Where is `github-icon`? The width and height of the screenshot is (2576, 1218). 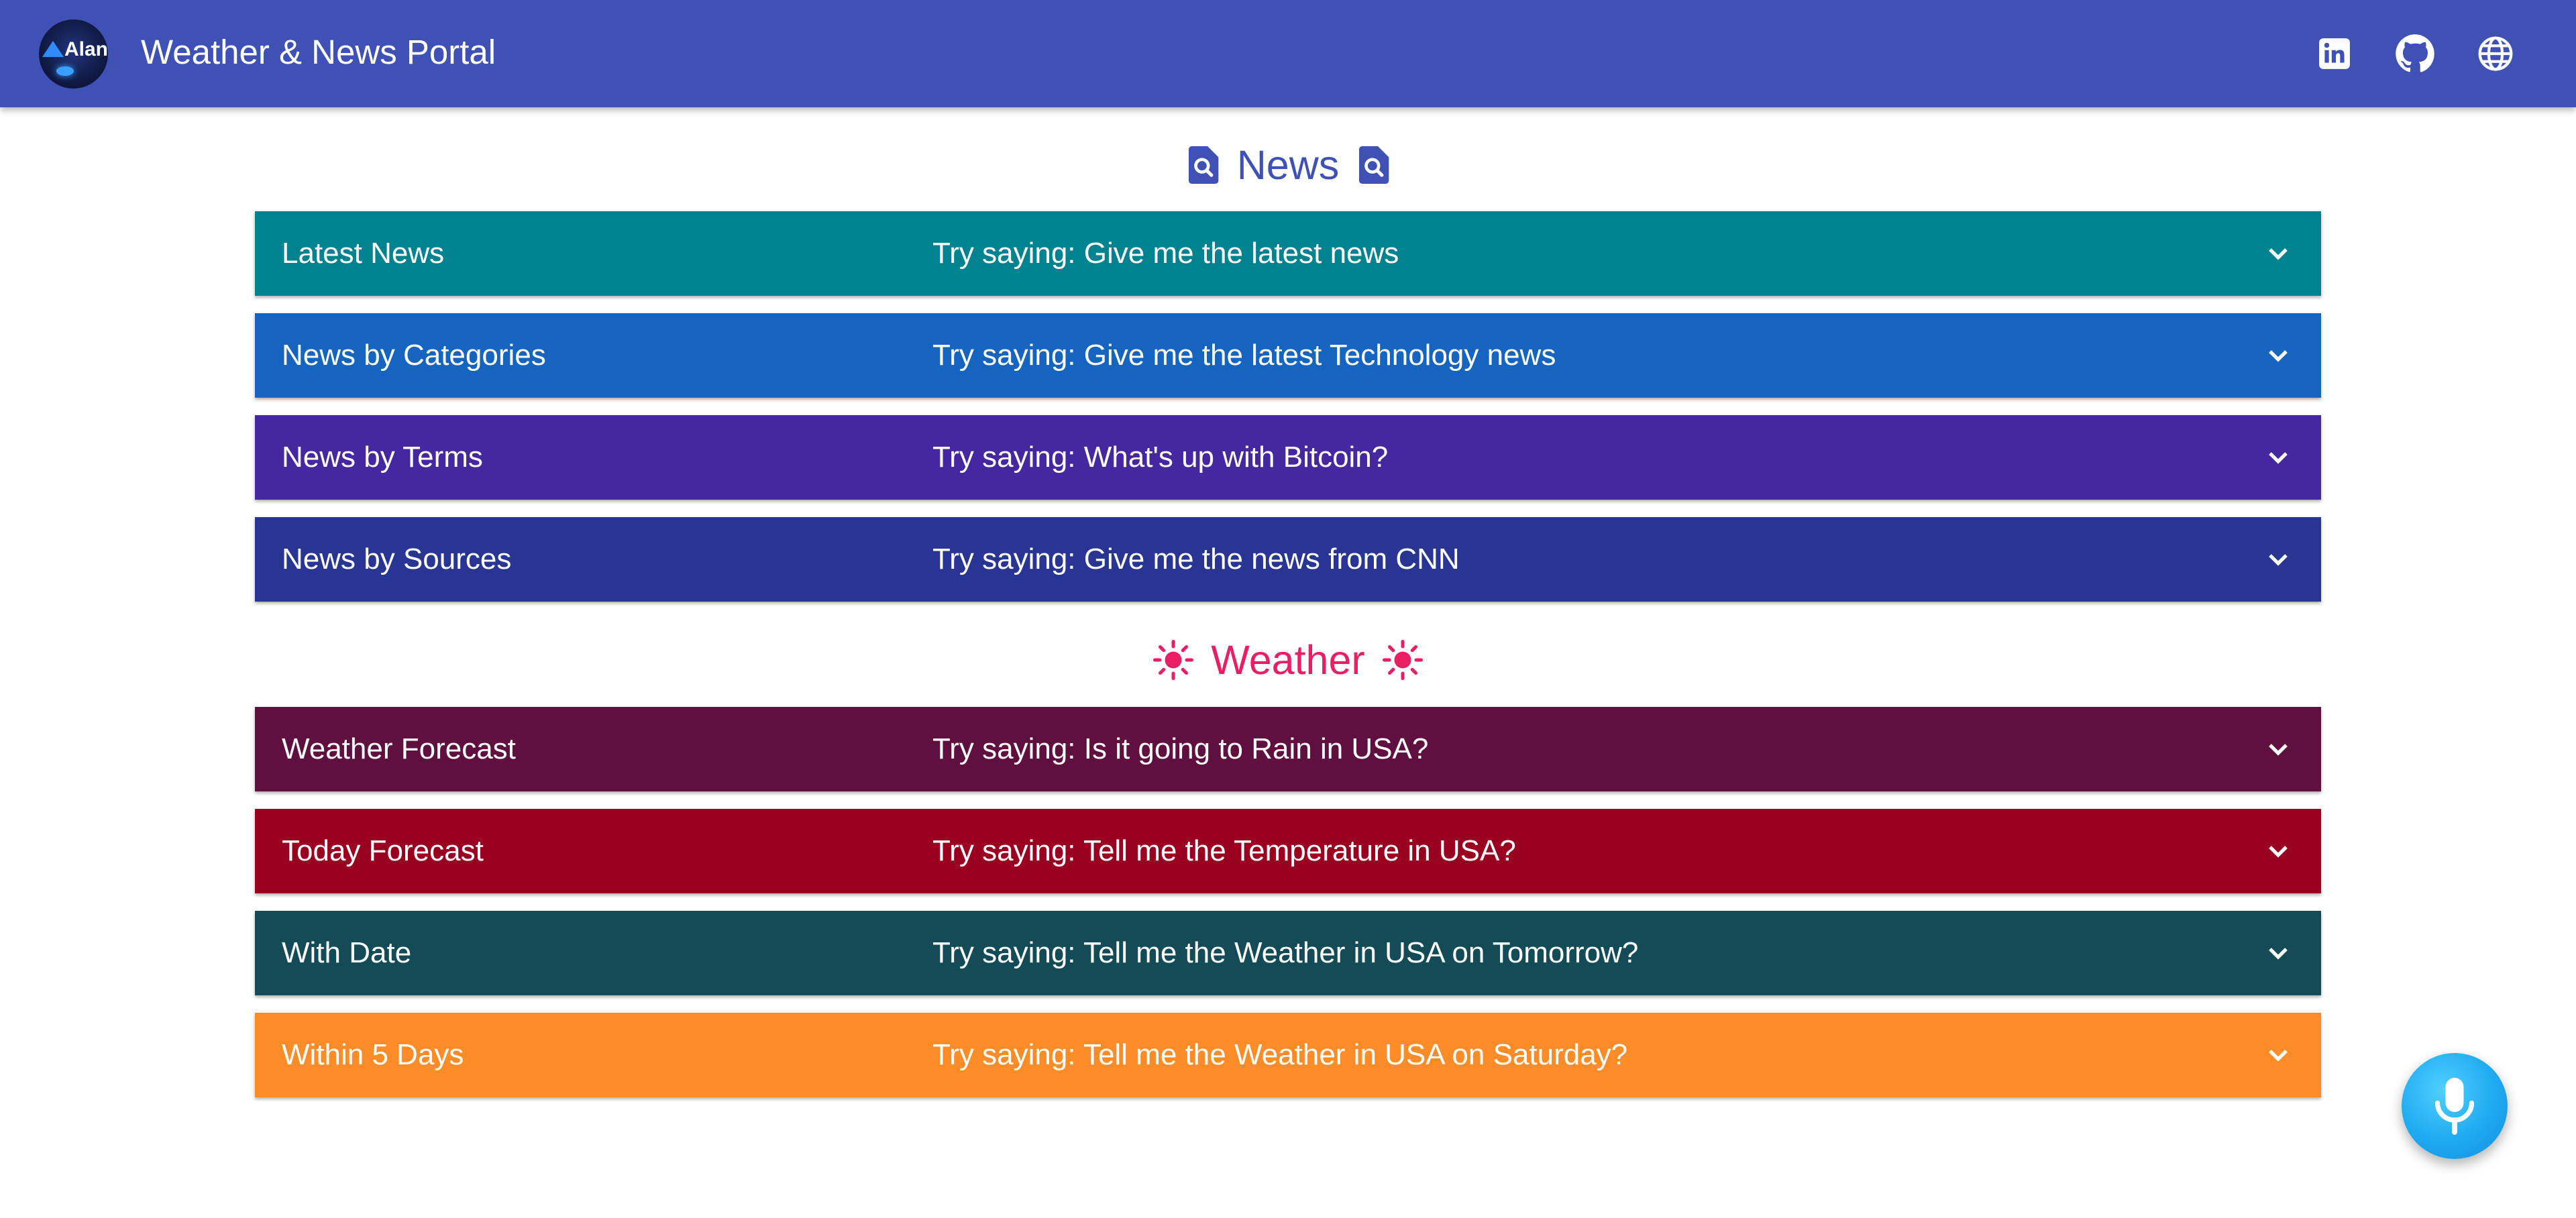 github-icon is located at coordinates (2415, 54).